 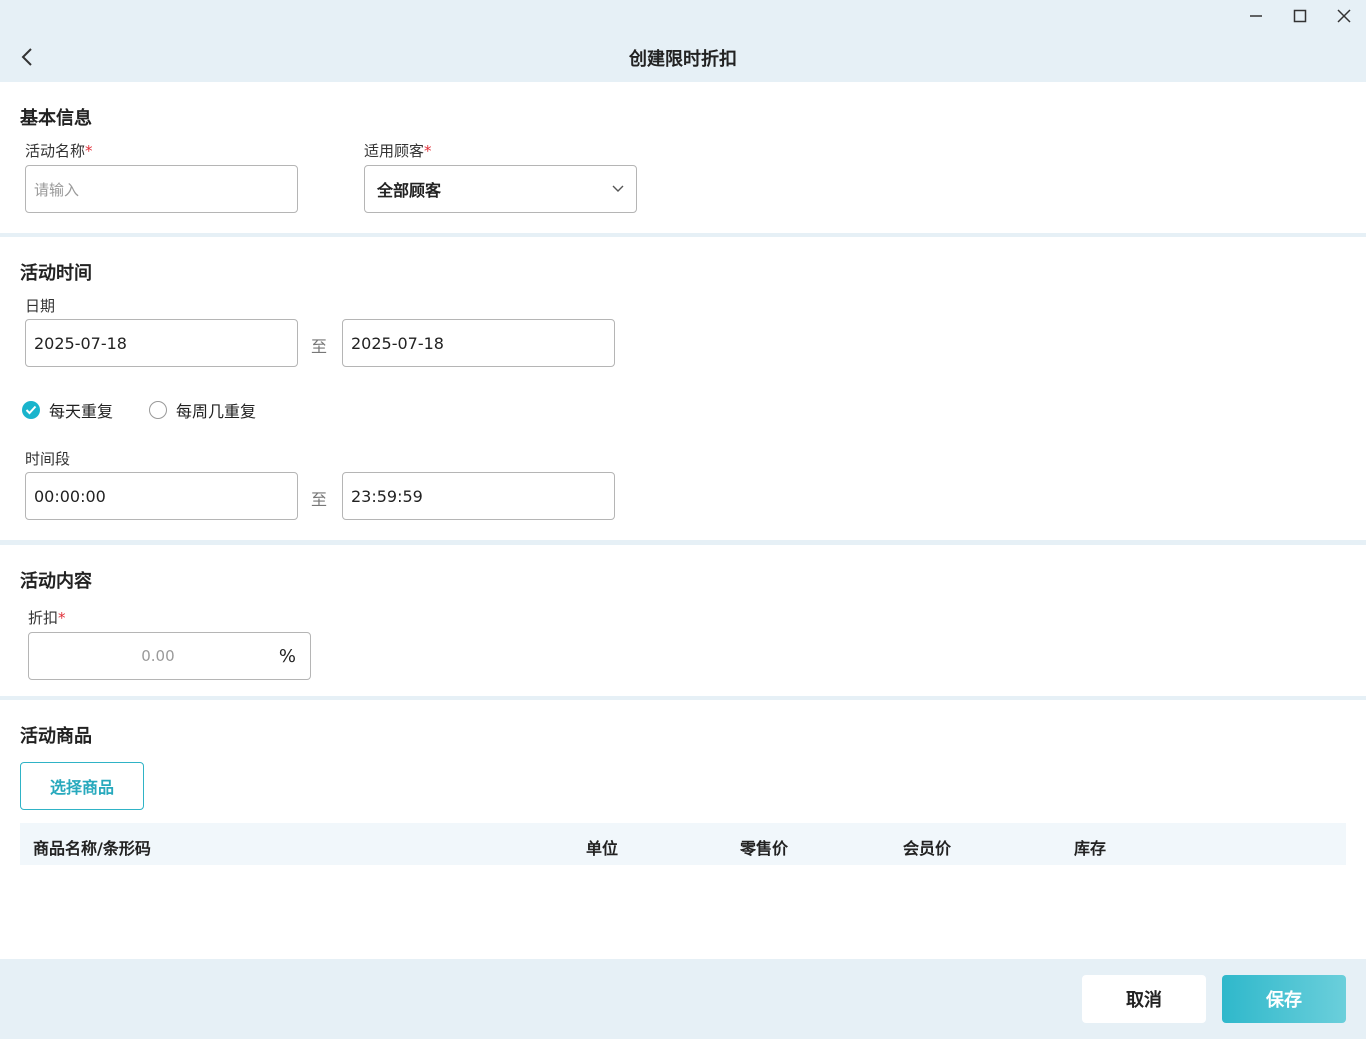 I want to click on section-title: 基本信息, so click(x=56, y=118).